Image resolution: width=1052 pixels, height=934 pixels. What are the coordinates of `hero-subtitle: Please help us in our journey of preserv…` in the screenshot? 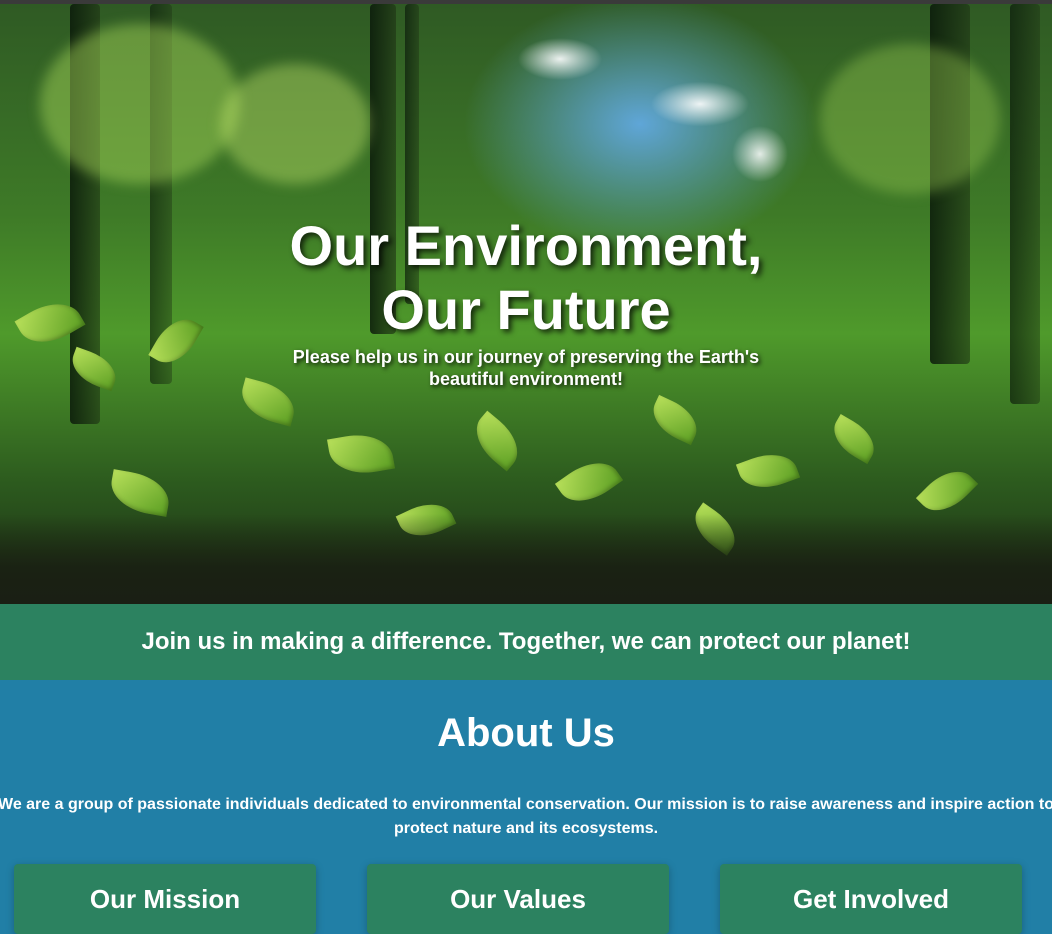 It's located at (526, 368).